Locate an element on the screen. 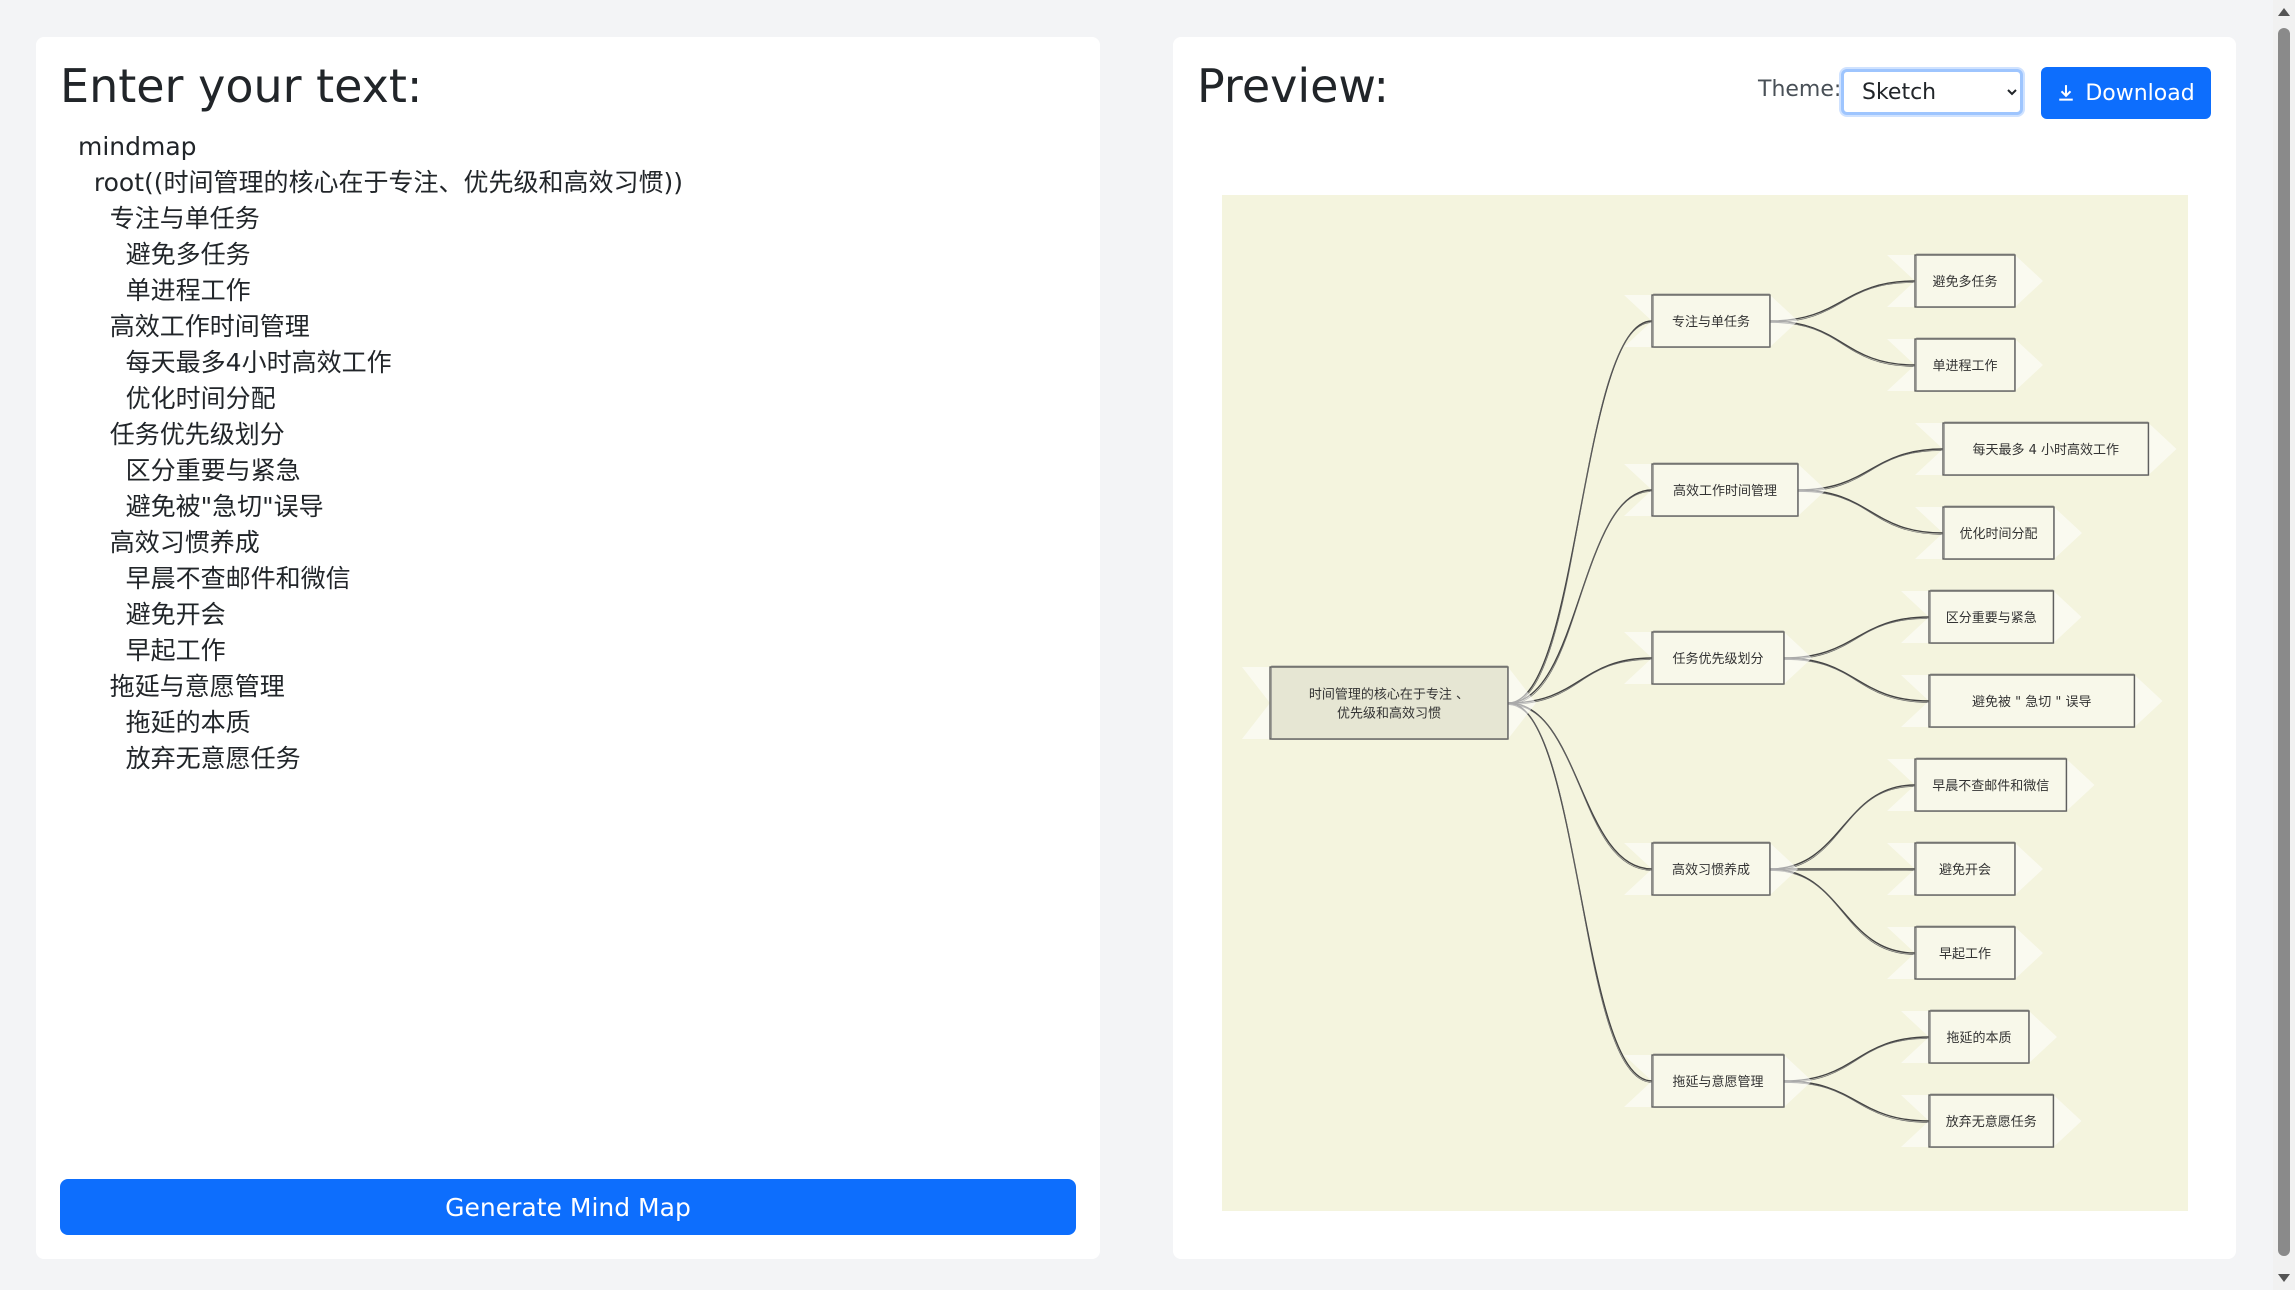 The height and width of the screenshot is (1290, 2295). generate-mind-map-button: Generate Mind Map is located at coordinates (568, 1207).